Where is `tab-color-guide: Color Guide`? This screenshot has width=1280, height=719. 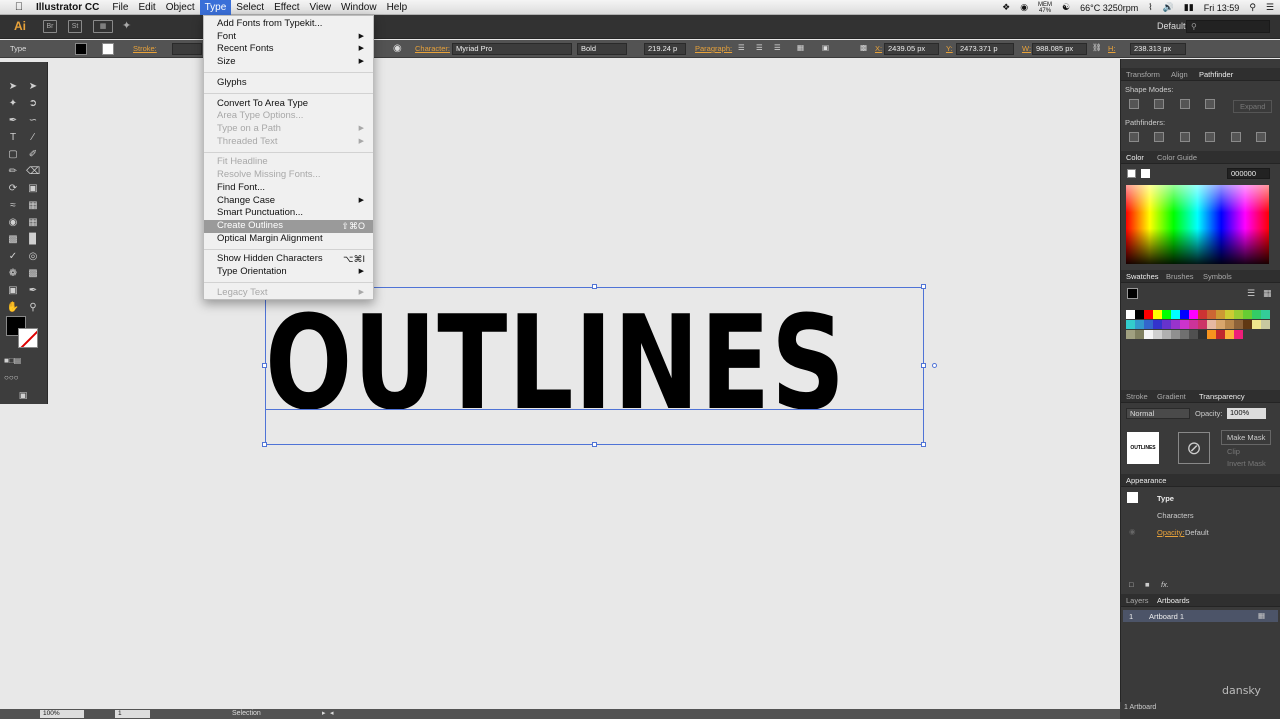 tab-color-guide: Color Guide is located at coordinates (1177, 157).